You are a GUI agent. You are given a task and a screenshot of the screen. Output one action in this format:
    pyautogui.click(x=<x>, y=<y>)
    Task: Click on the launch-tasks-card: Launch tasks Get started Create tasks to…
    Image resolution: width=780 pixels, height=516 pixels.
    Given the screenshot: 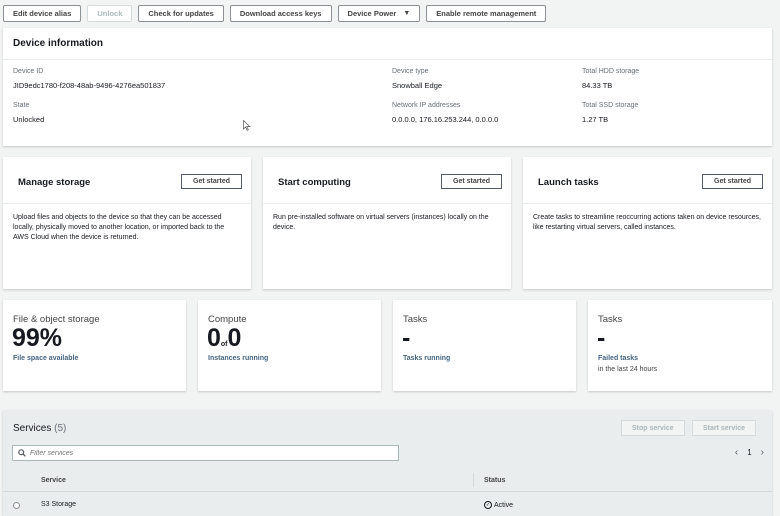 What is the action you would take?
    pyautogui.click(x=647, y=223)
    